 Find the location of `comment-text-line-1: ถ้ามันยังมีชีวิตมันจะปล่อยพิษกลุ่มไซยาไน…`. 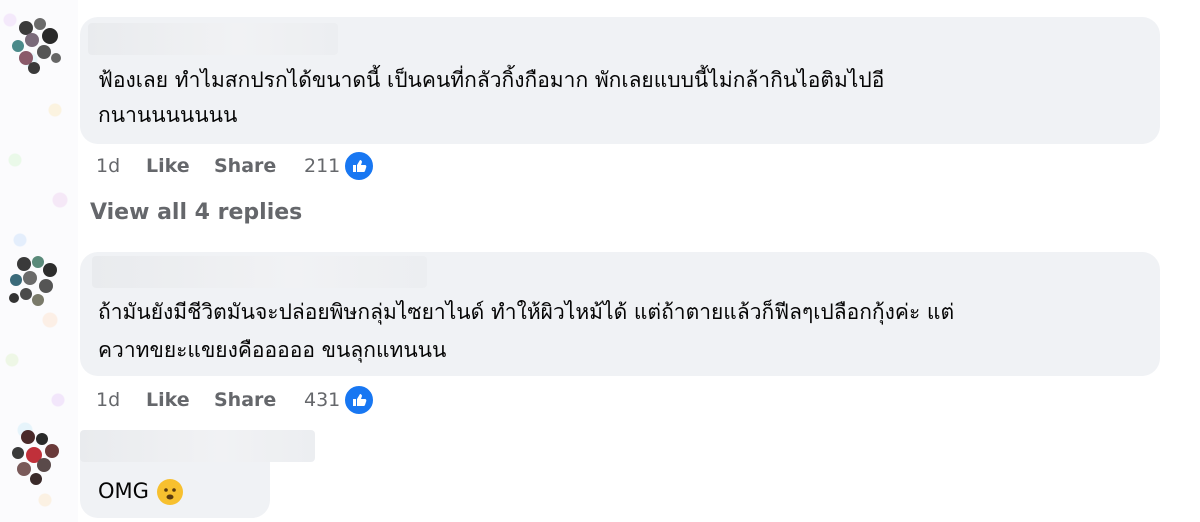

comment-text-line-1: ถ้ามันยังมีชีวิตมันจะปล่อยพิษกลุ่มไซยาไน… is located at coordinates (526, 312).